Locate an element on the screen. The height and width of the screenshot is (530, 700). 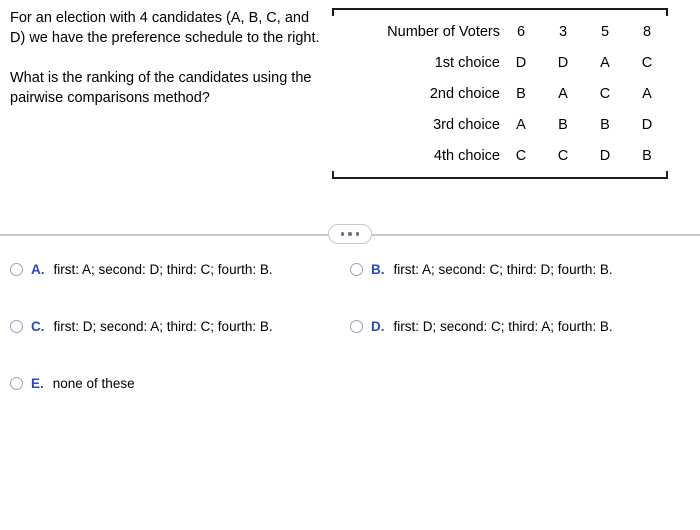
cell-r2-c4: A is located at coordinates (647, 93).